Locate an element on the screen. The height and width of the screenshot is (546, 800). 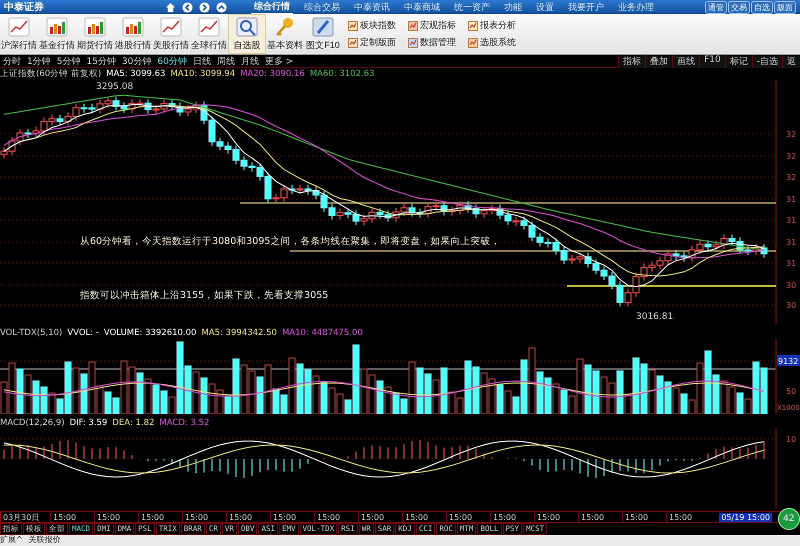
period-tab: 15分钟 is located at coordinates (101, 61).